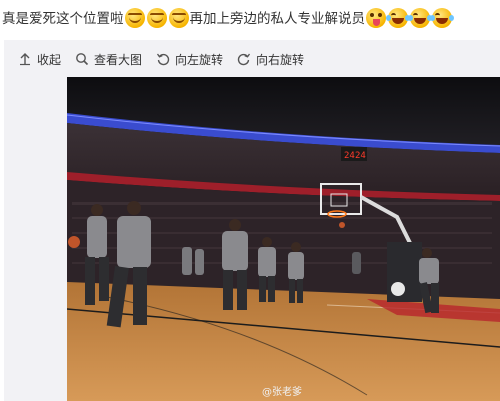 The width and height of the screenshot is (500, 401). What do you see at coordinates (349, 156) in the screenshot?
I see `shot-clock-left: 24` at bounding box center [349, 156].